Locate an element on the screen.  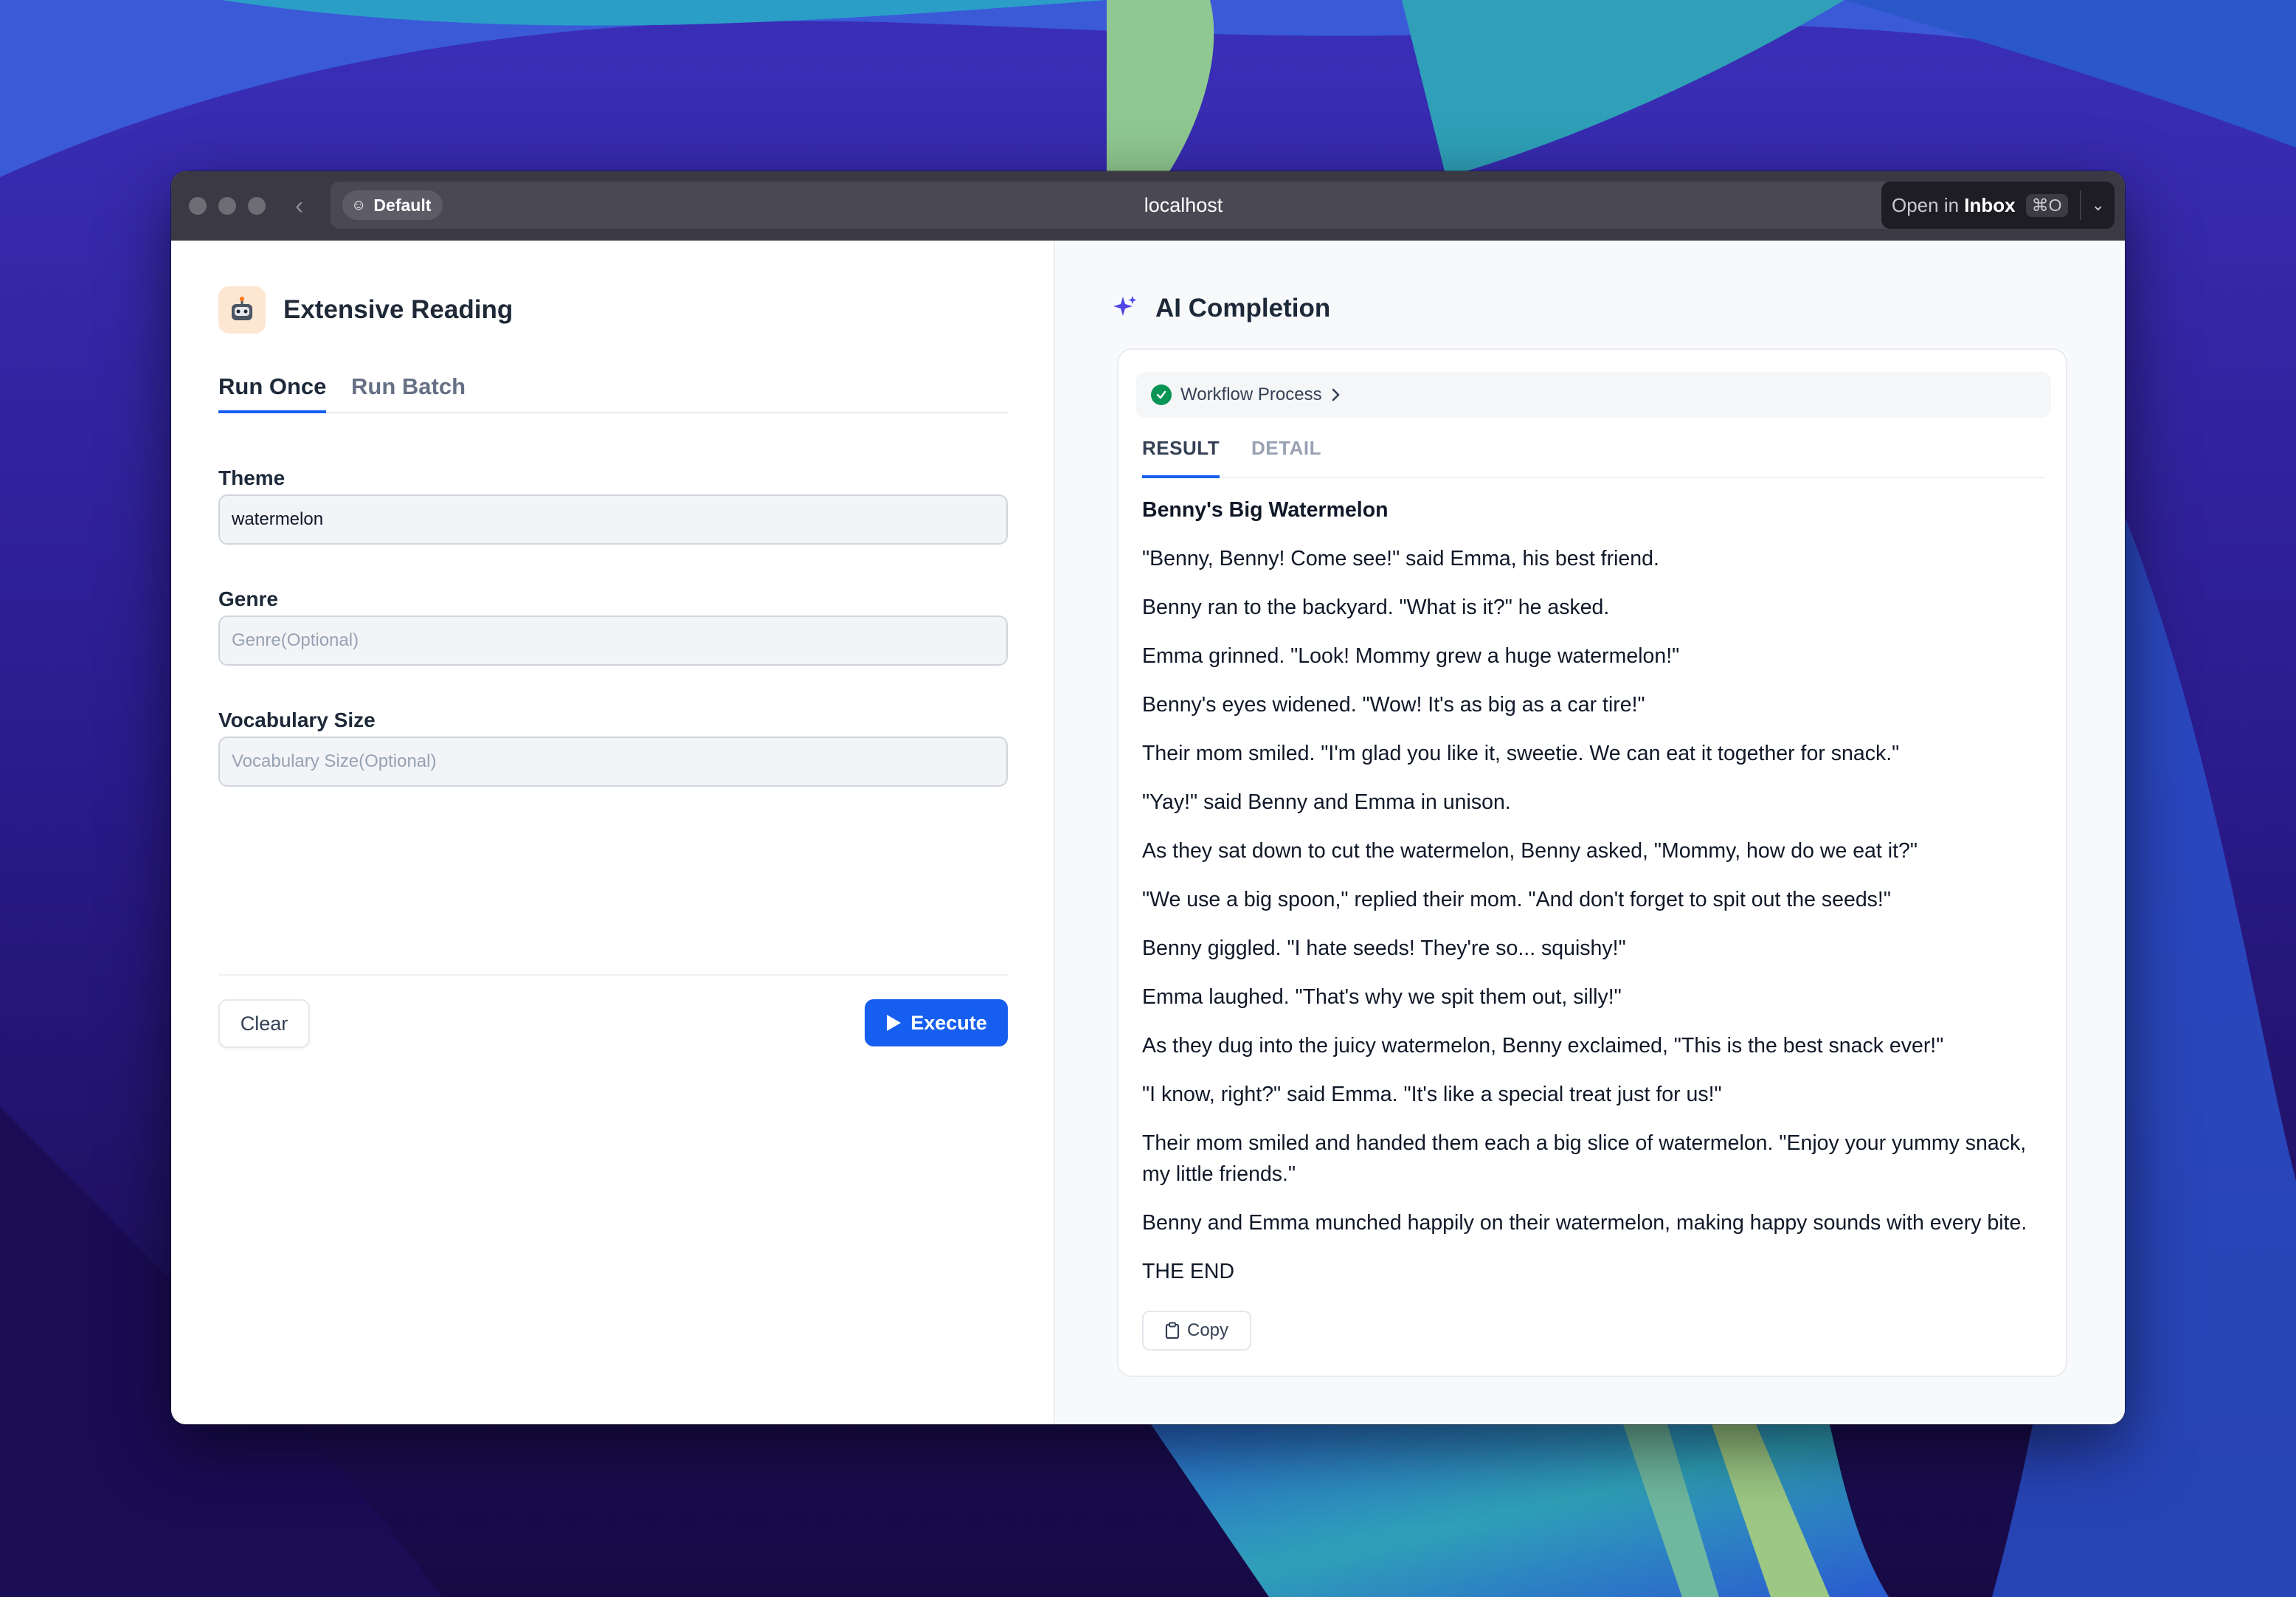
theme-input: watermelon is located at coordinates (613, 519).